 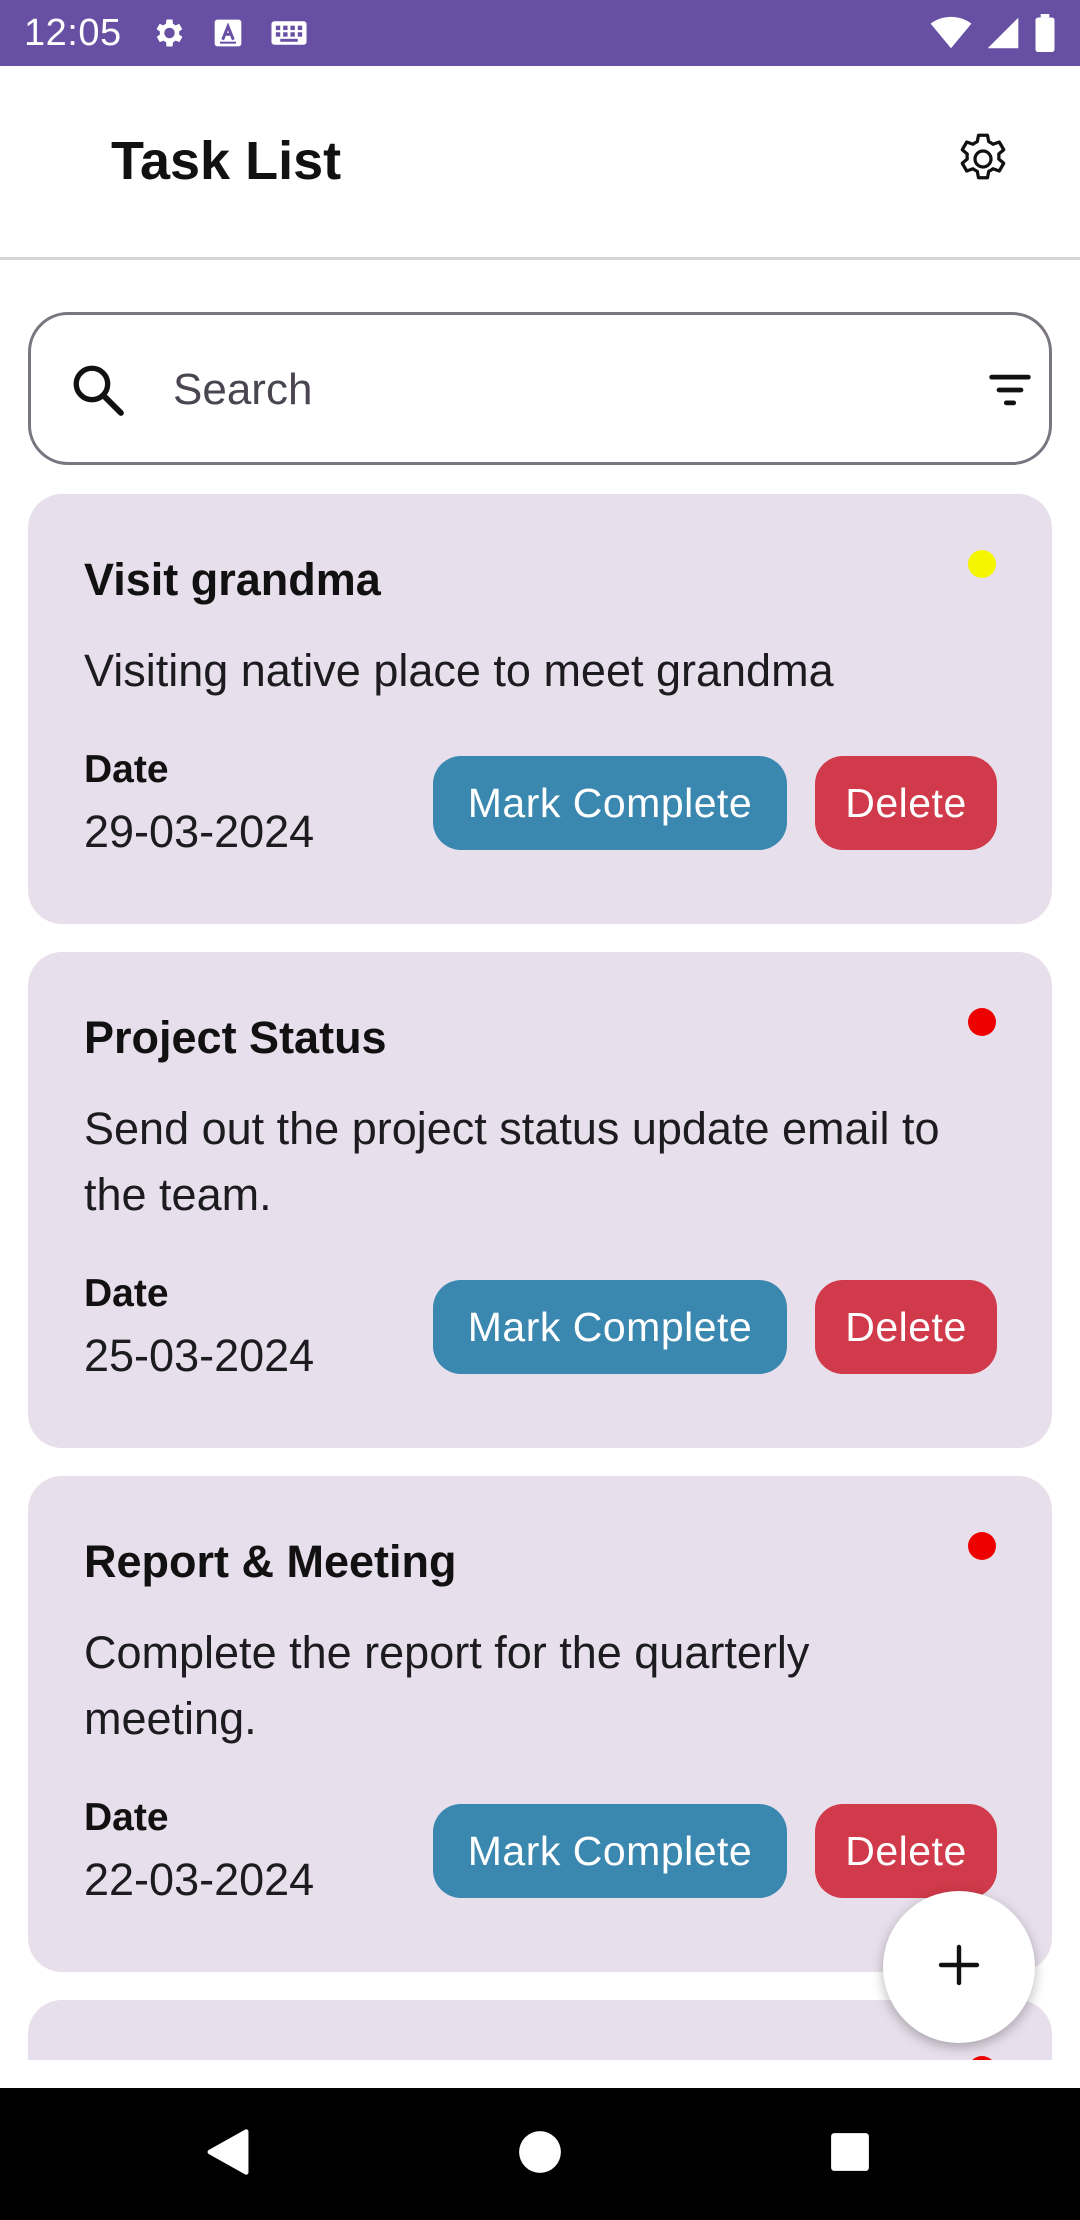 What do you see at coordinates (1045, 33) in the screenshot?
I see `battery-icon` at bounding box center [1045, 33].